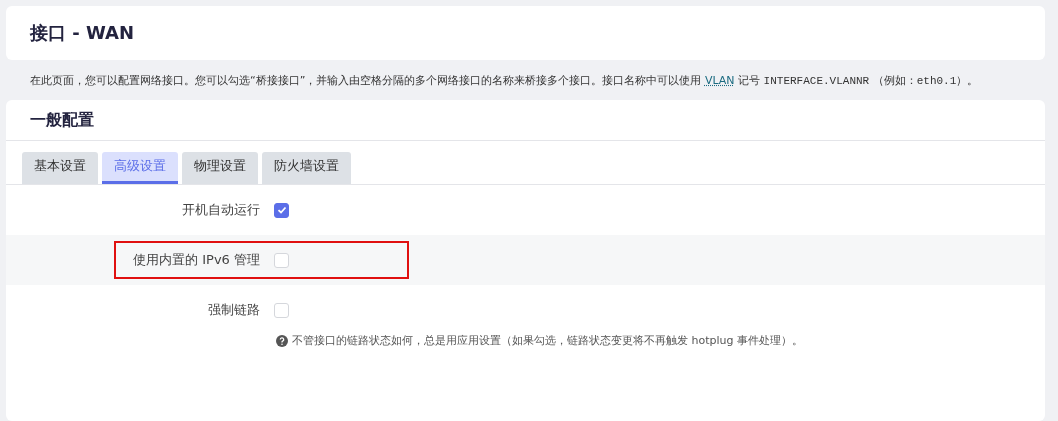 The image size is (1058, 421). Describe the element at coordinates (60, 168) in the screenshot. I see `tab: 基本设置` at that location.